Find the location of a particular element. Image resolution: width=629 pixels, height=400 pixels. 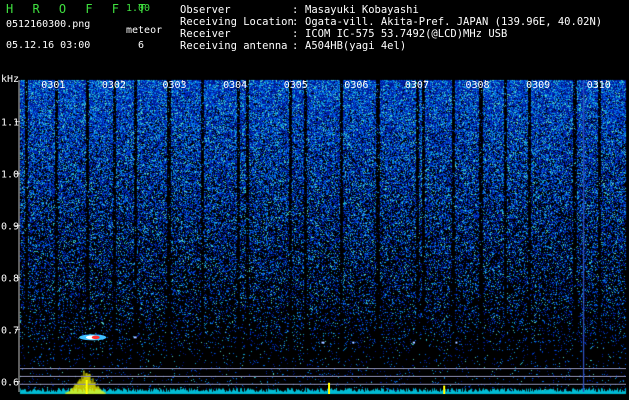

x-tick-label: 0303 is located at coordinates (175, 85).